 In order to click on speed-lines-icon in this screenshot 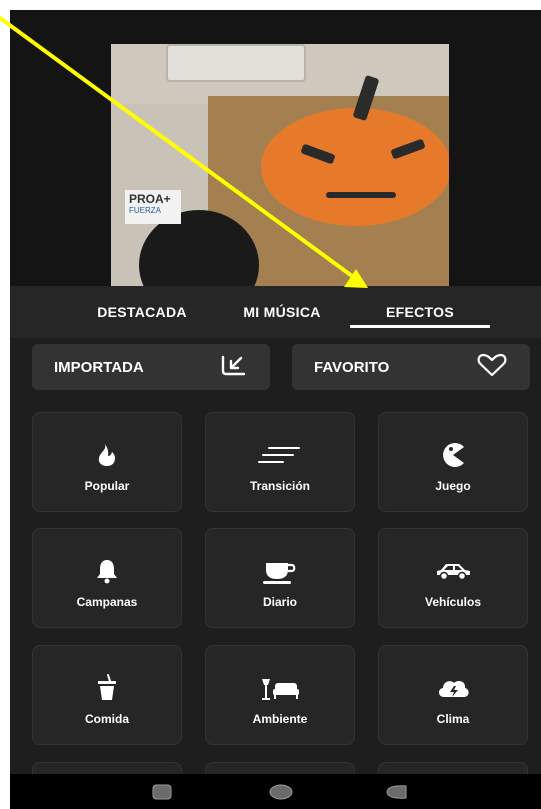, I will do `click(280, 455)`.